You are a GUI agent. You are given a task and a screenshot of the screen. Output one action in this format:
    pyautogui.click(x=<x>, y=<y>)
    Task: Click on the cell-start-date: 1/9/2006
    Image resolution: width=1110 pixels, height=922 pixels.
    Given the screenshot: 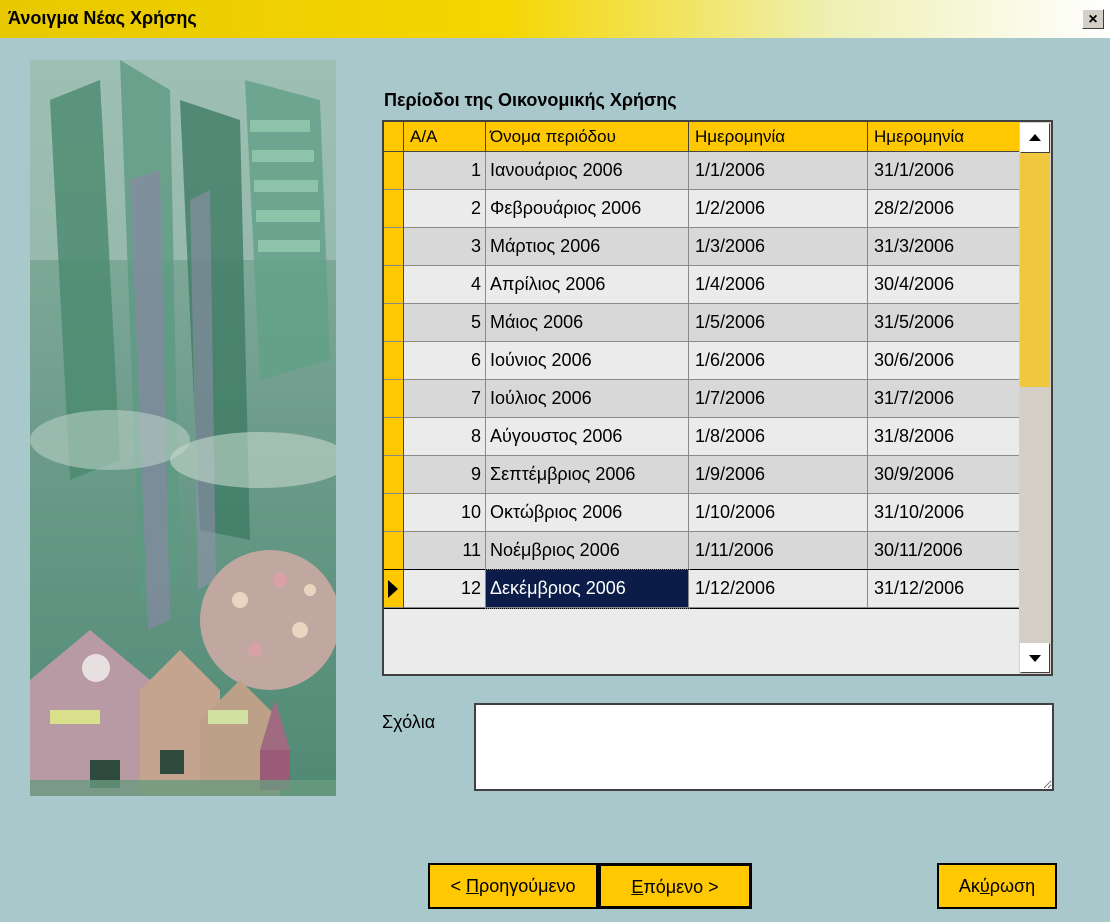 What is the action you would take?
    pyautogui.click(x=778, y=475)
    